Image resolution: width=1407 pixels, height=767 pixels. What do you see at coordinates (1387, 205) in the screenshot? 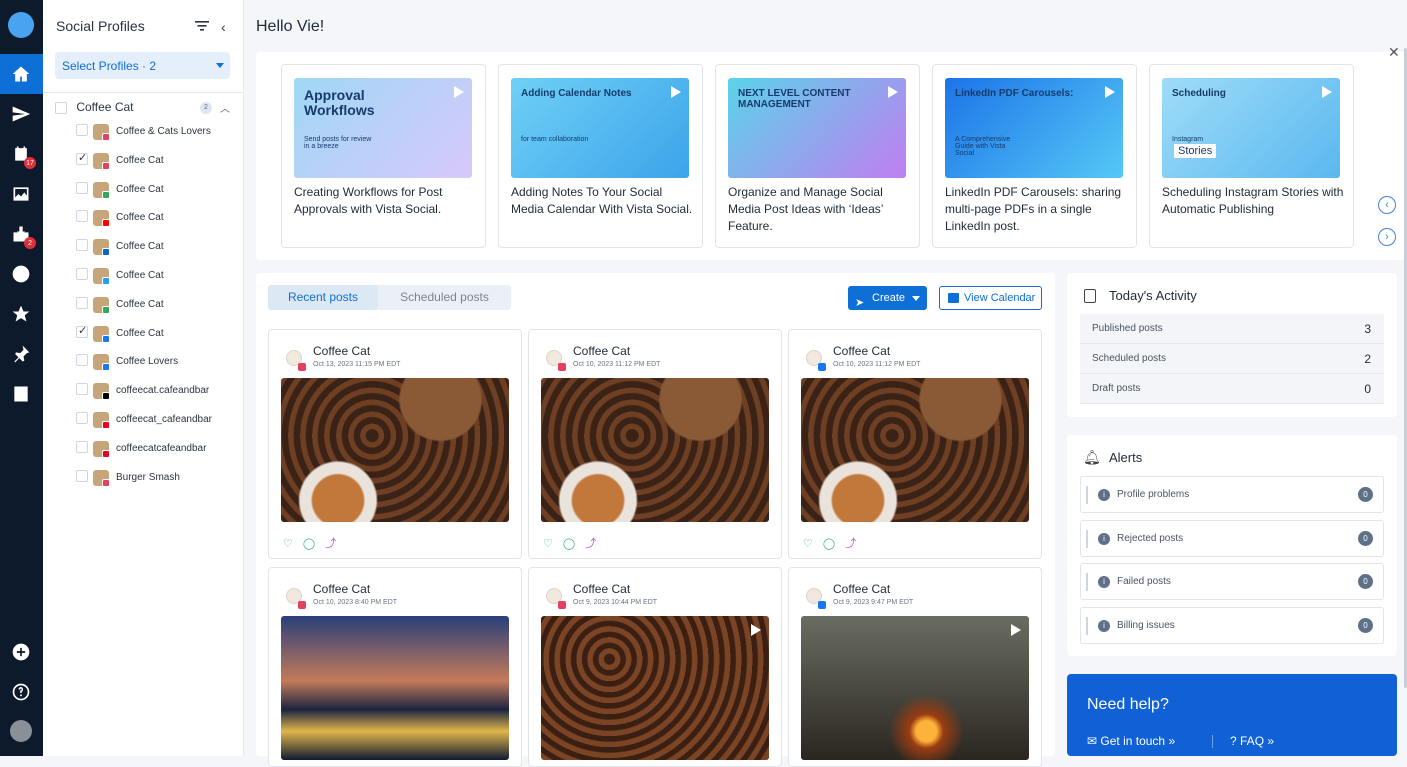
I see `carousel-prev-button: ‹` at bounding box center [1387, 205].